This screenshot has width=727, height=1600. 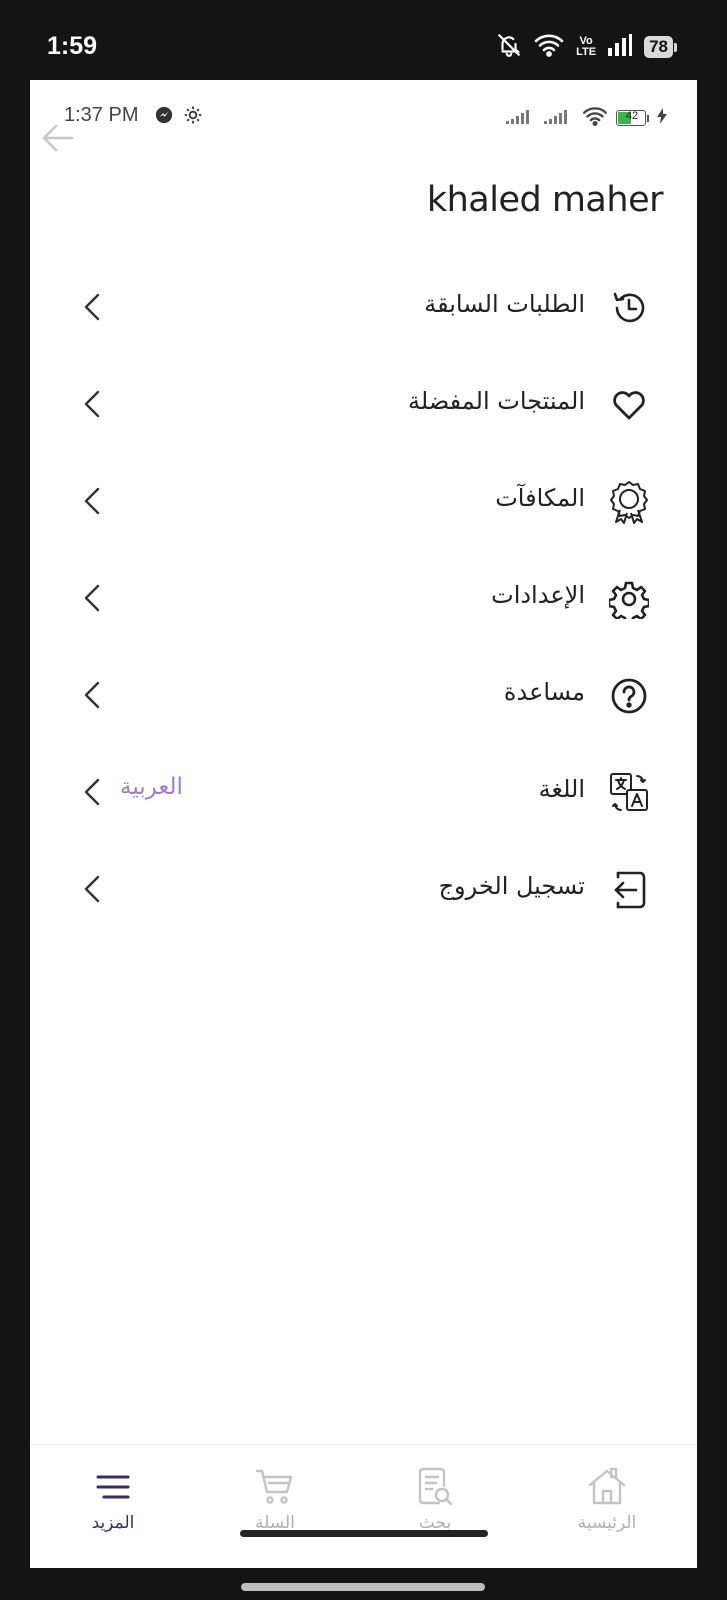 I want to click on outer-clock: 1:59, so click(x=72, y=46).